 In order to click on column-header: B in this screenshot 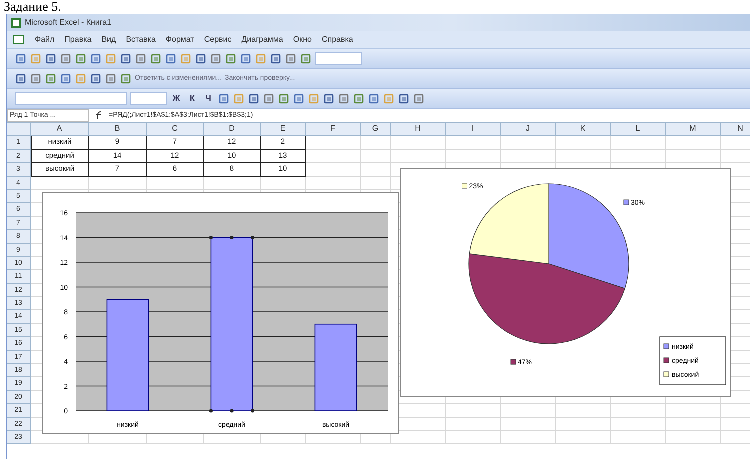, I will do `click(118, 129)`.